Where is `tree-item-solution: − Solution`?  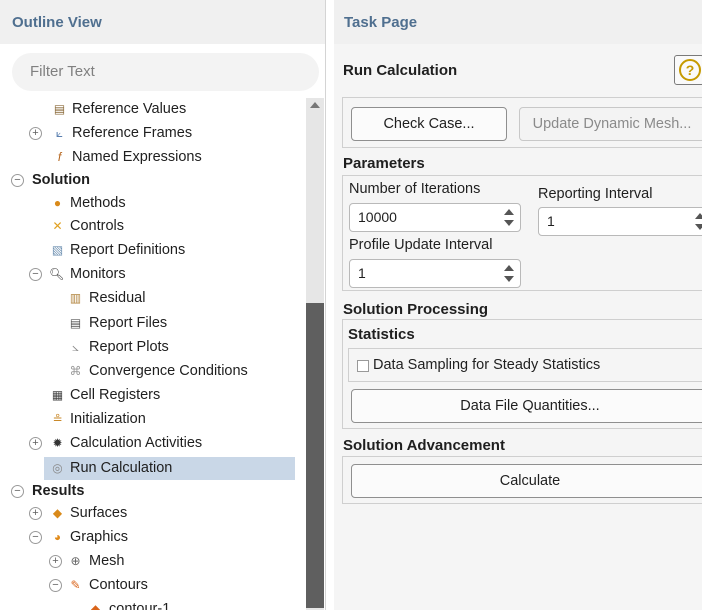 tree-item-solution: − Solution is located at coordinates (148, 180).